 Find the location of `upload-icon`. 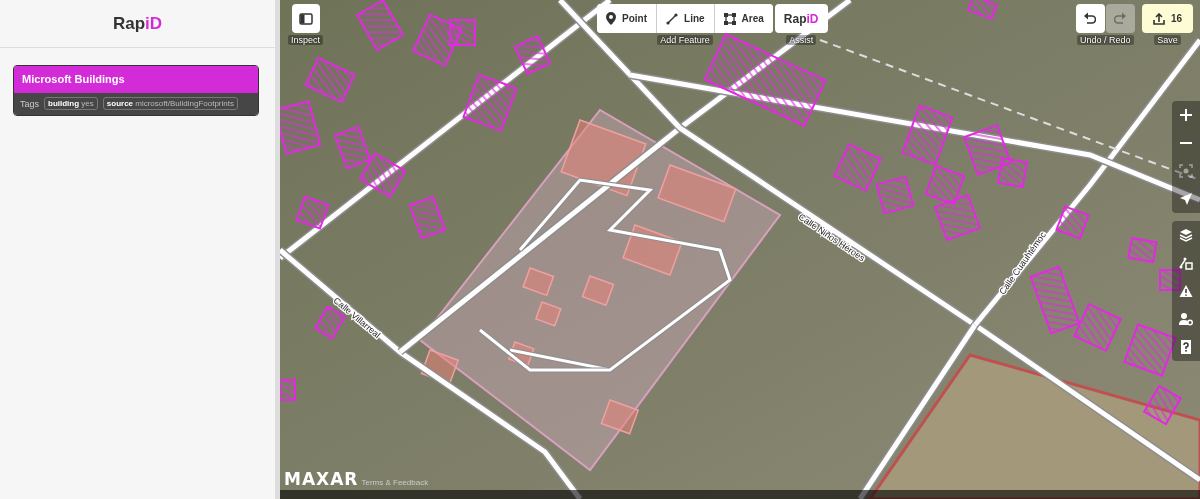

upload-icon is located at coordinates (1158, 18).